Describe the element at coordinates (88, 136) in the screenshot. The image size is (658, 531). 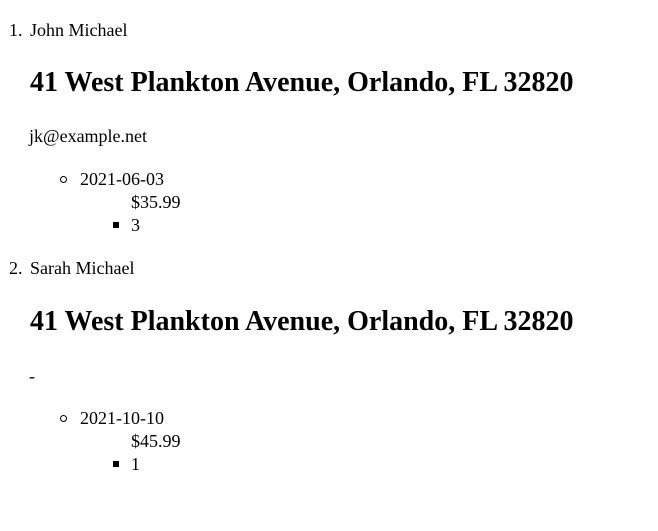
I see `customer-email: jk@example.net` at that location.